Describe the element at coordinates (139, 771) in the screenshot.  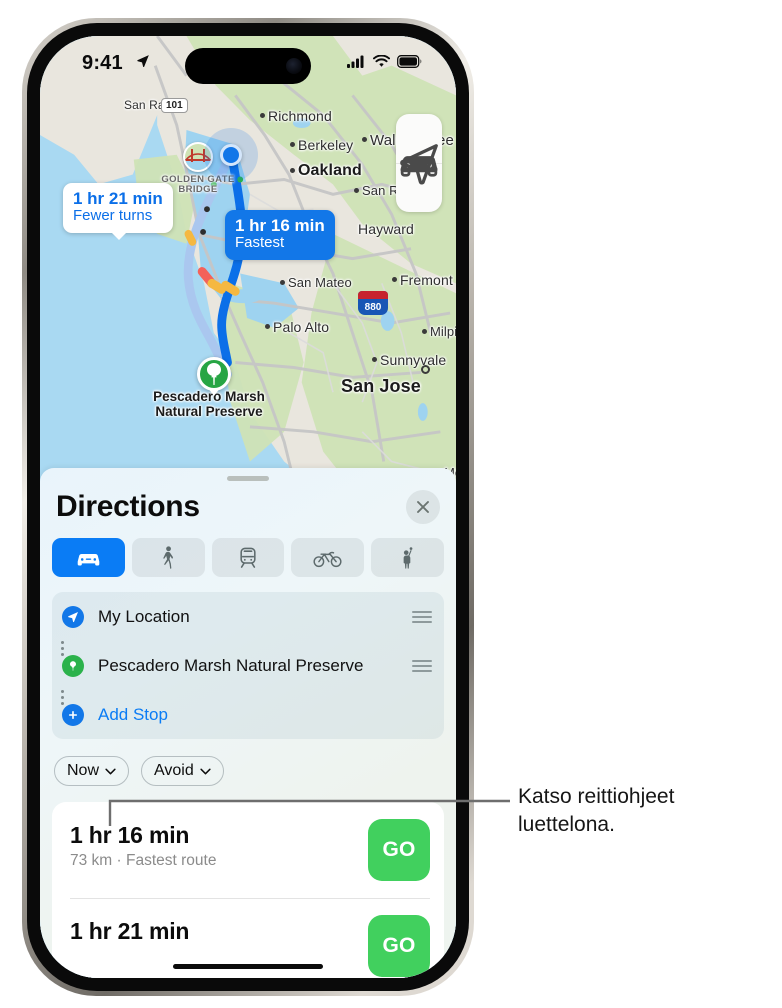
I see `route-options-pills: Now Avoid` at that location.